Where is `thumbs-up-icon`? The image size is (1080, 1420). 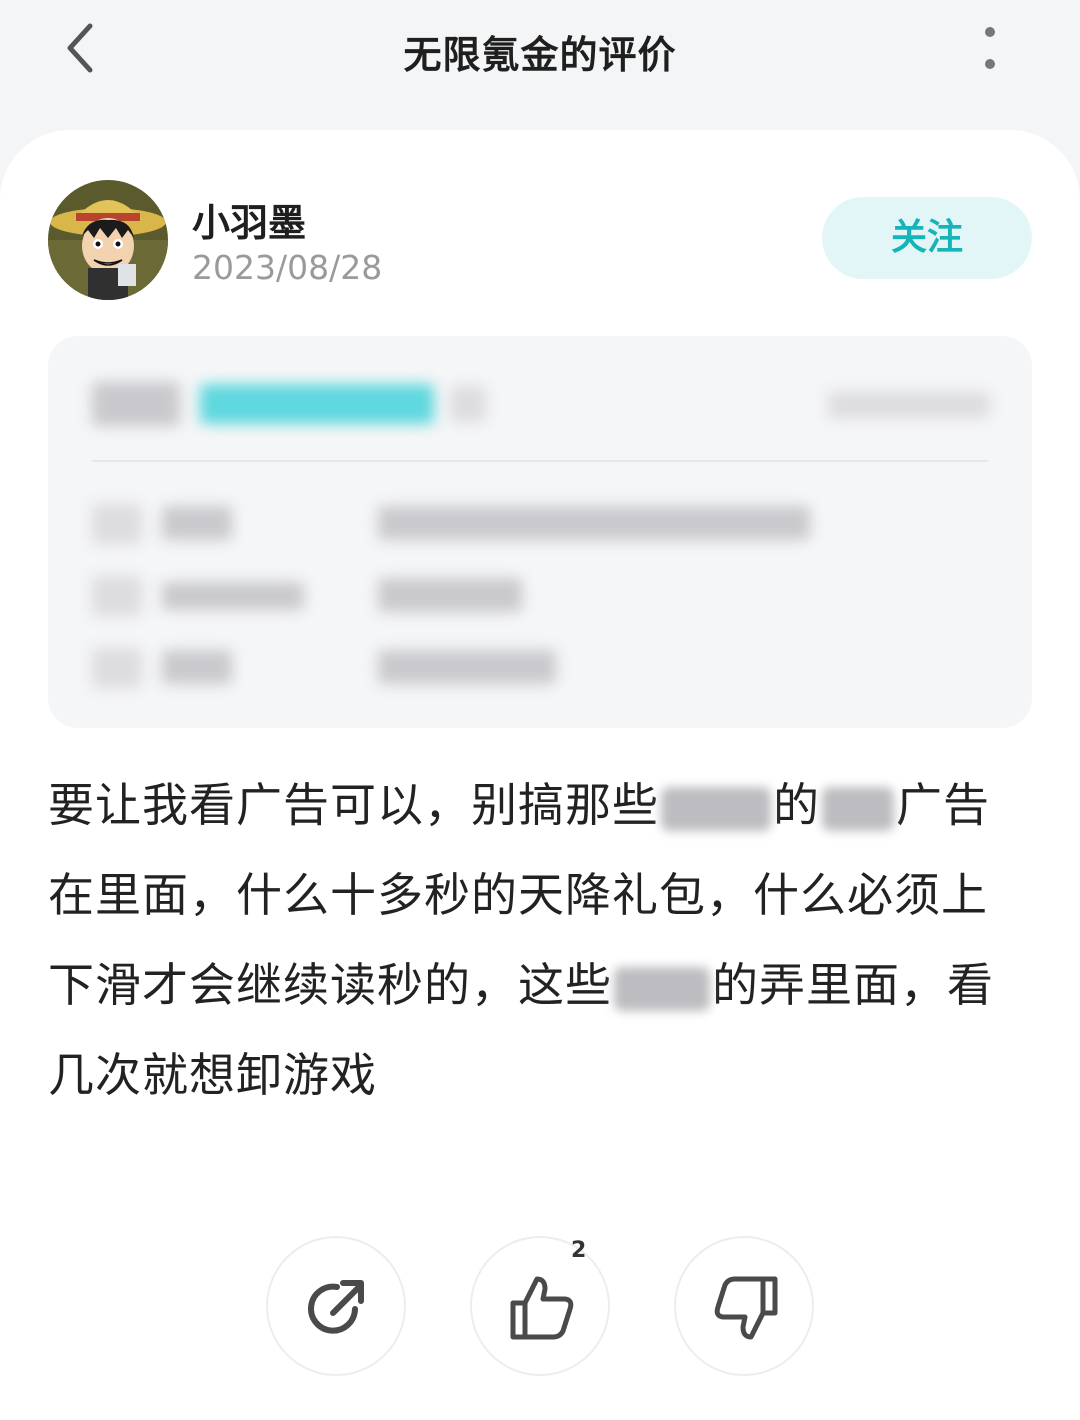
thumbs-up-icon is located at coordinates (542, 1308).